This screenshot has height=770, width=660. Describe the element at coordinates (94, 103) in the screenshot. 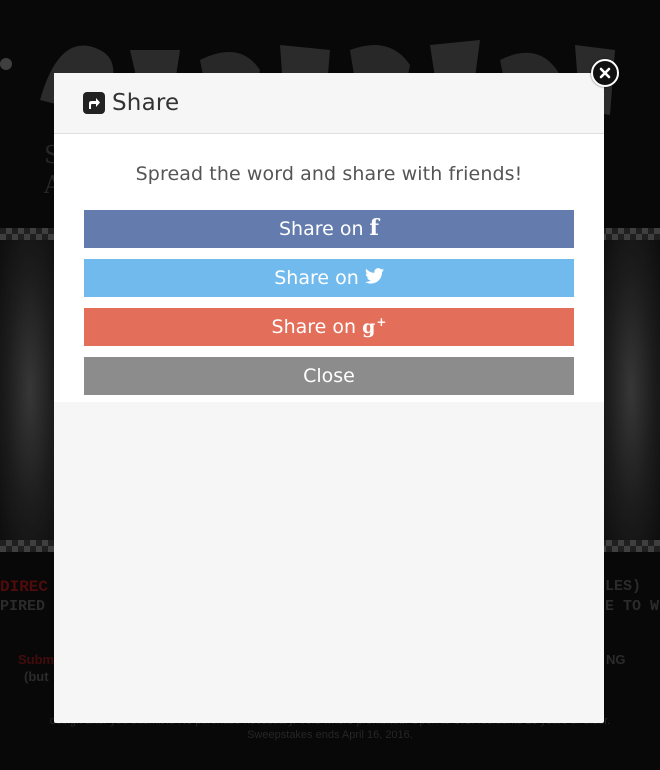

I see `share-icon` at that location.